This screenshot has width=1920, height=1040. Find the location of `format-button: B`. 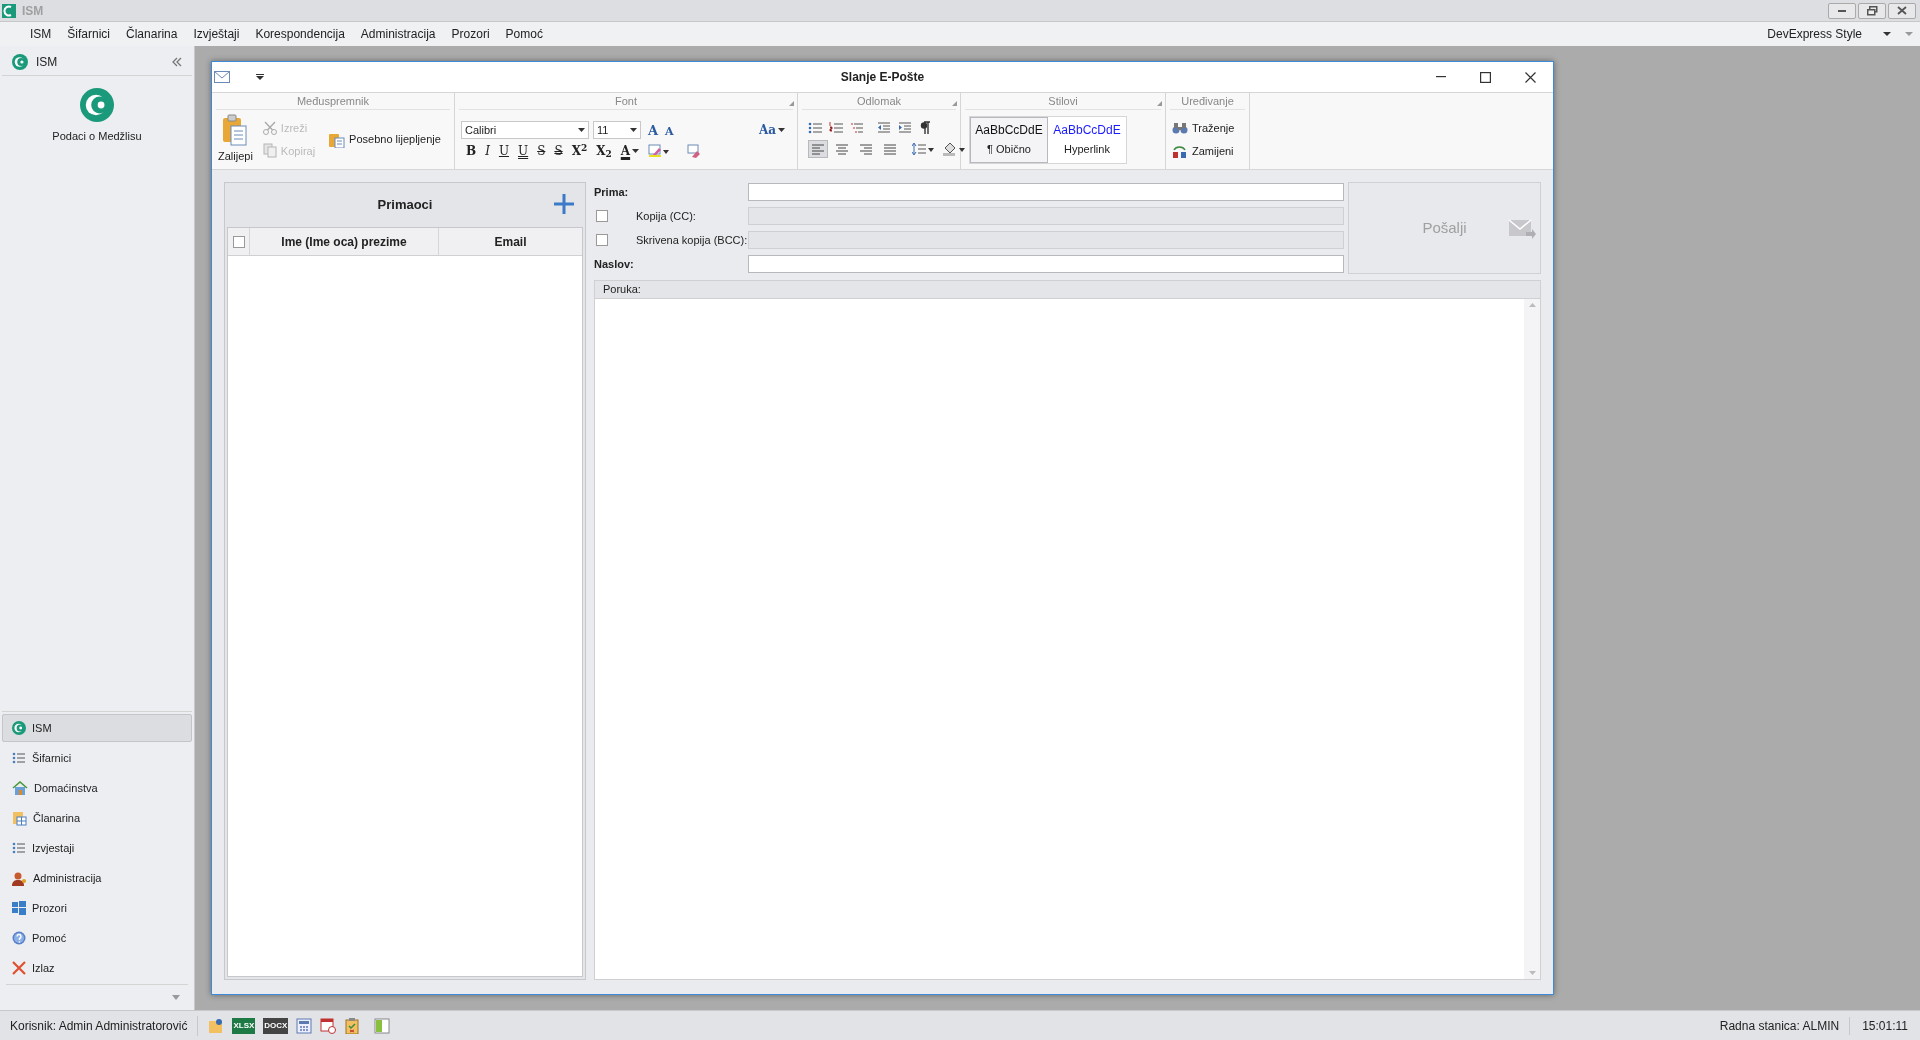

format-button: B is located at coordinates (471, 151).